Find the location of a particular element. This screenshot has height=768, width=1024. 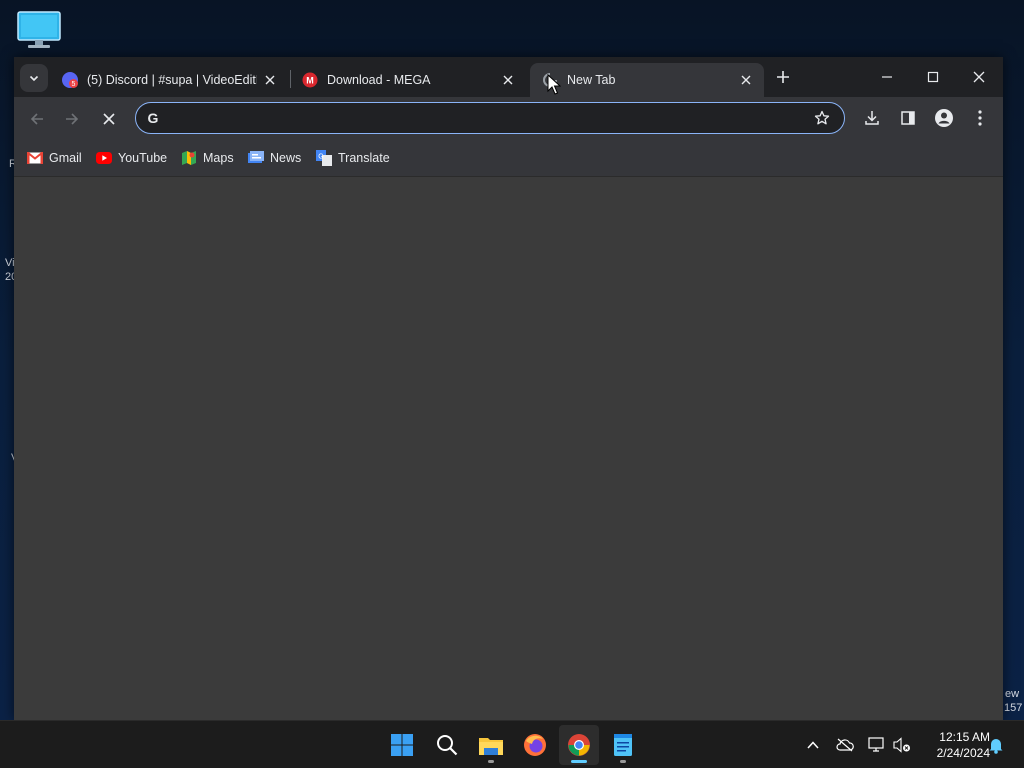

bookmark-news: News is located at coordinates (274, 158).